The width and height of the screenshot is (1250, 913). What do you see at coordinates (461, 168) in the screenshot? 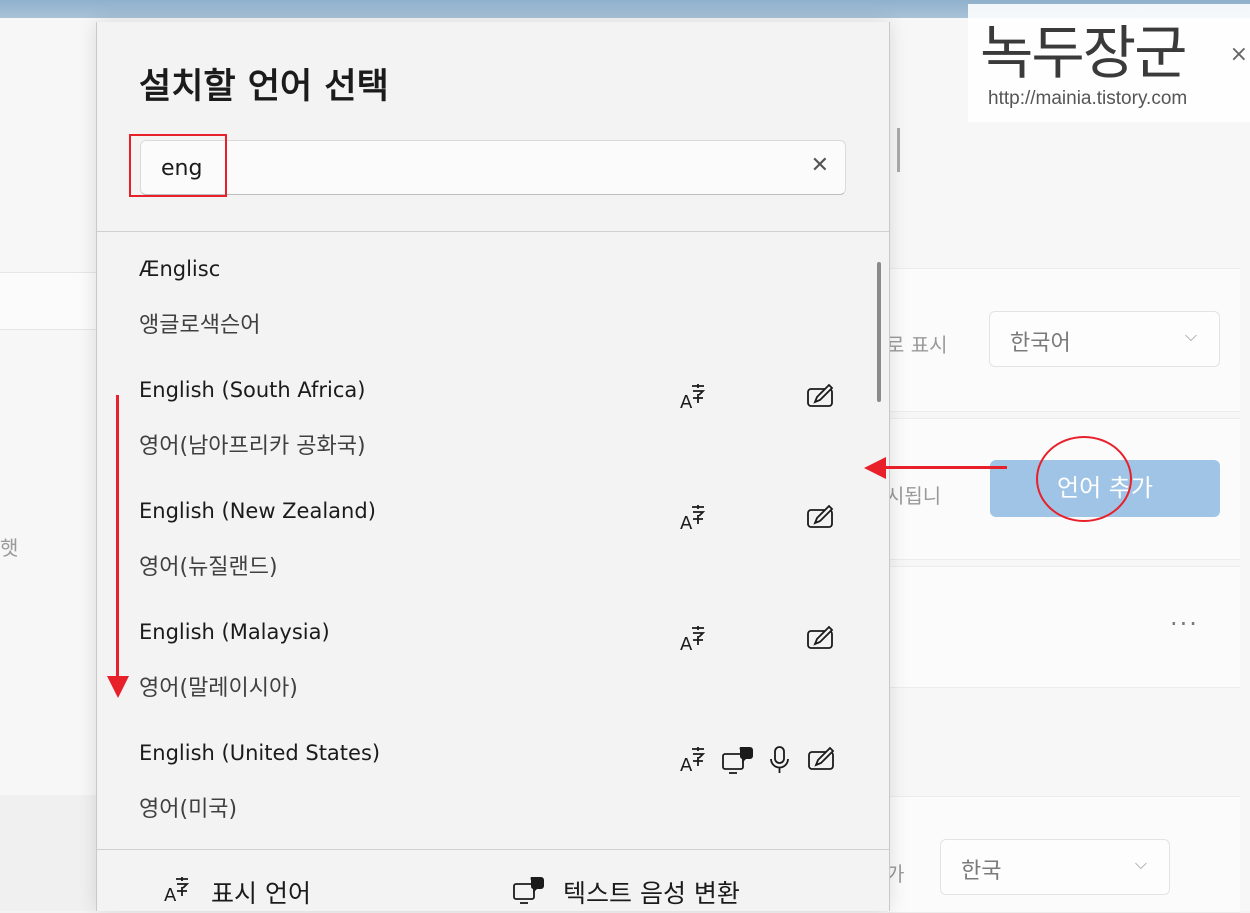
I see `language-search-input` at bounding box center [461, 168].